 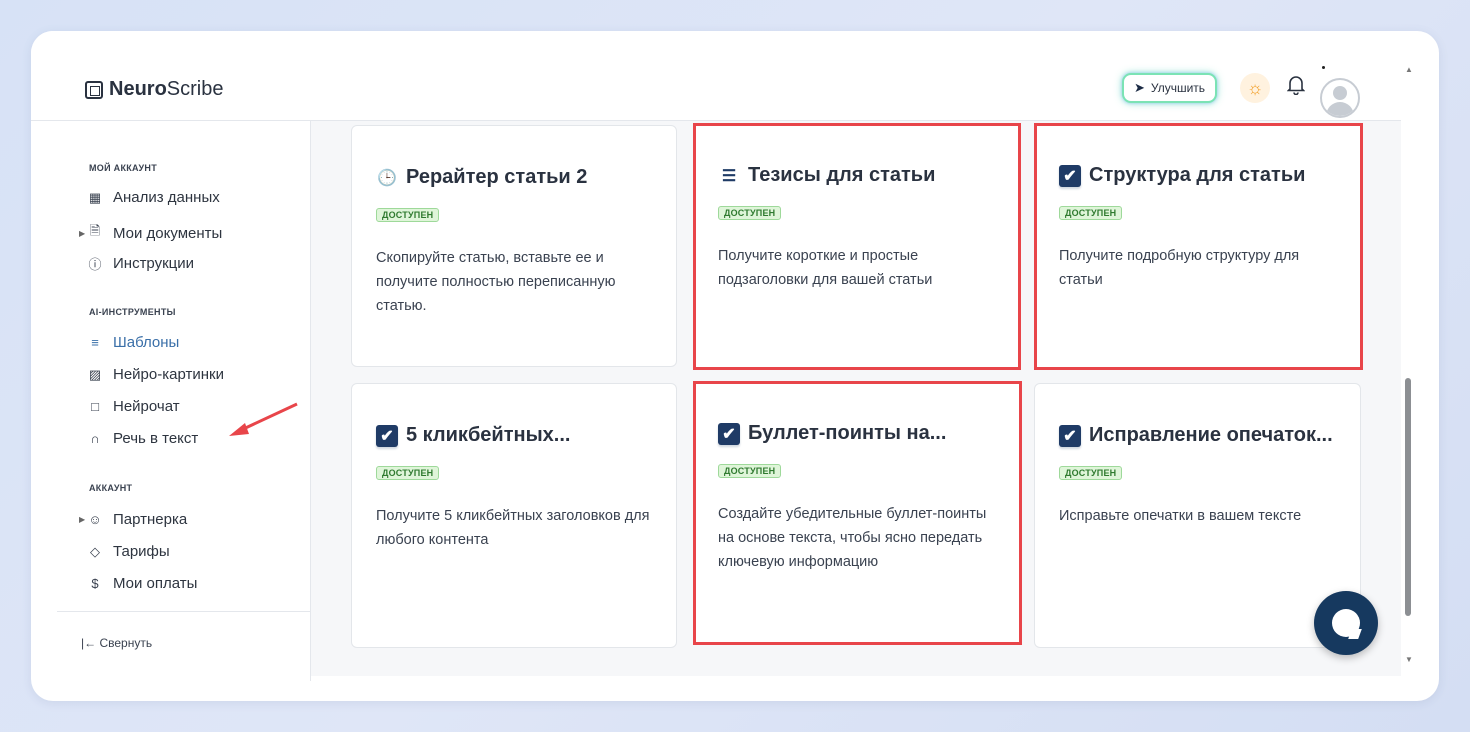 I want to click on section-title-account: АККАУНТ, so click(x=111, y=488).